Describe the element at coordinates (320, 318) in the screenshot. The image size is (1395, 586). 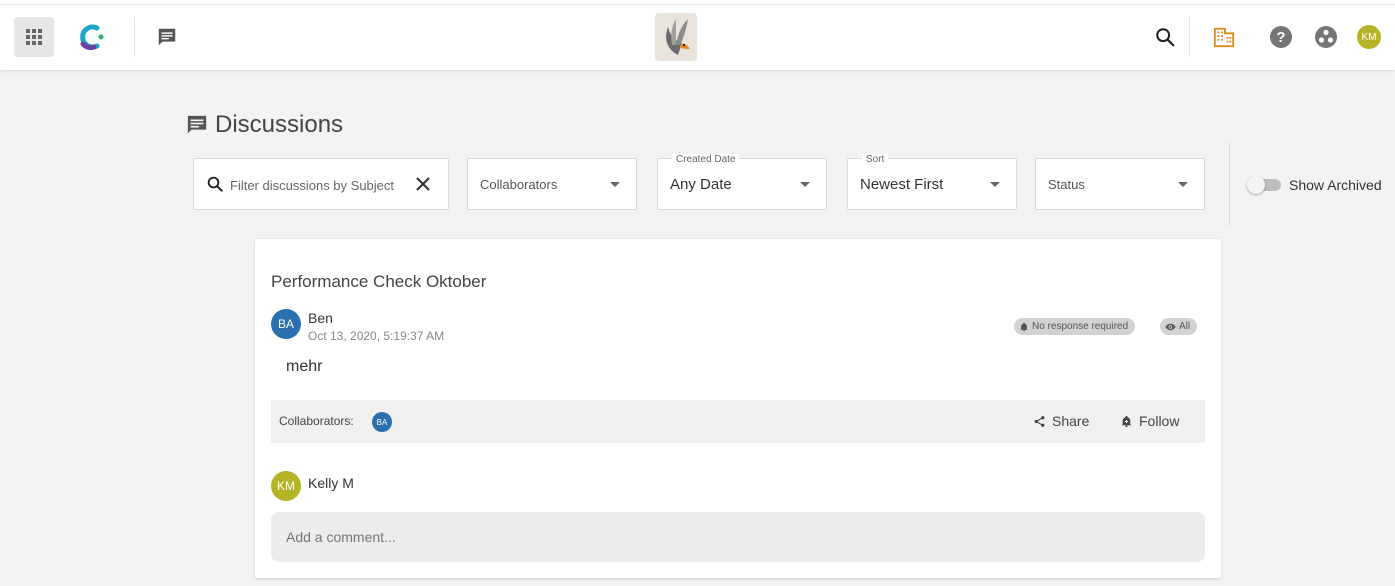
I see `author-name: Ben` at that location.